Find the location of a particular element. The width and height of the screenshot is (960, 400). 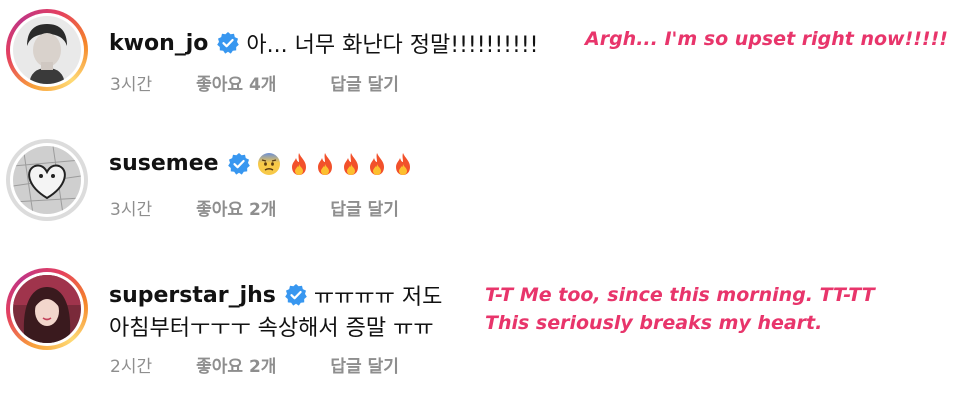

avatar-kwon-jo is located at coordinates (47, 50).